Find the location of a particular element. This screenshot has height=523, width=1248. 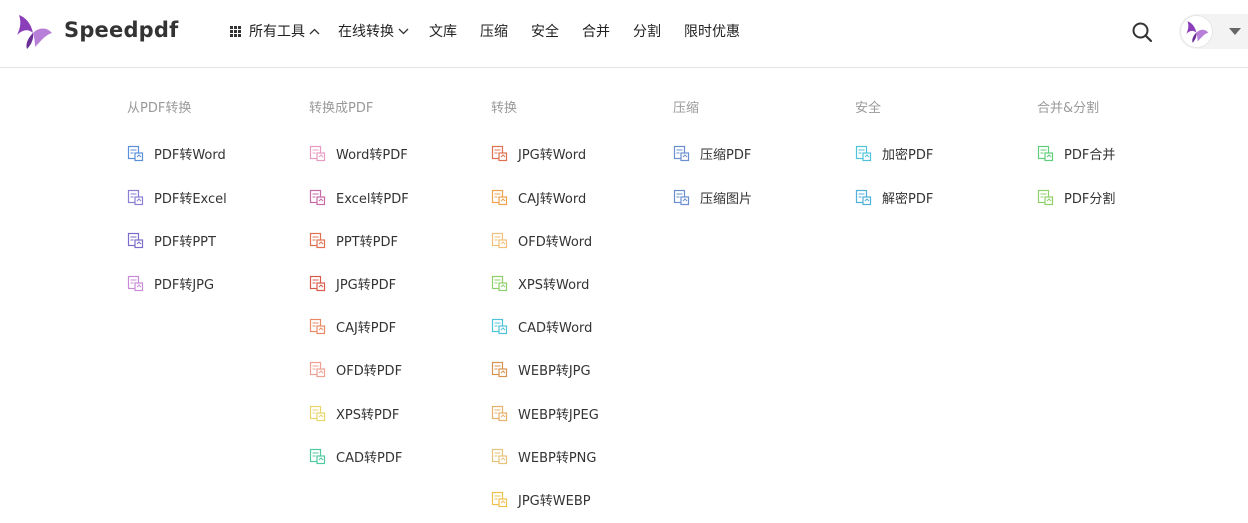

menu-item-label: PDF转PPT is located at coordinates (185, 242).